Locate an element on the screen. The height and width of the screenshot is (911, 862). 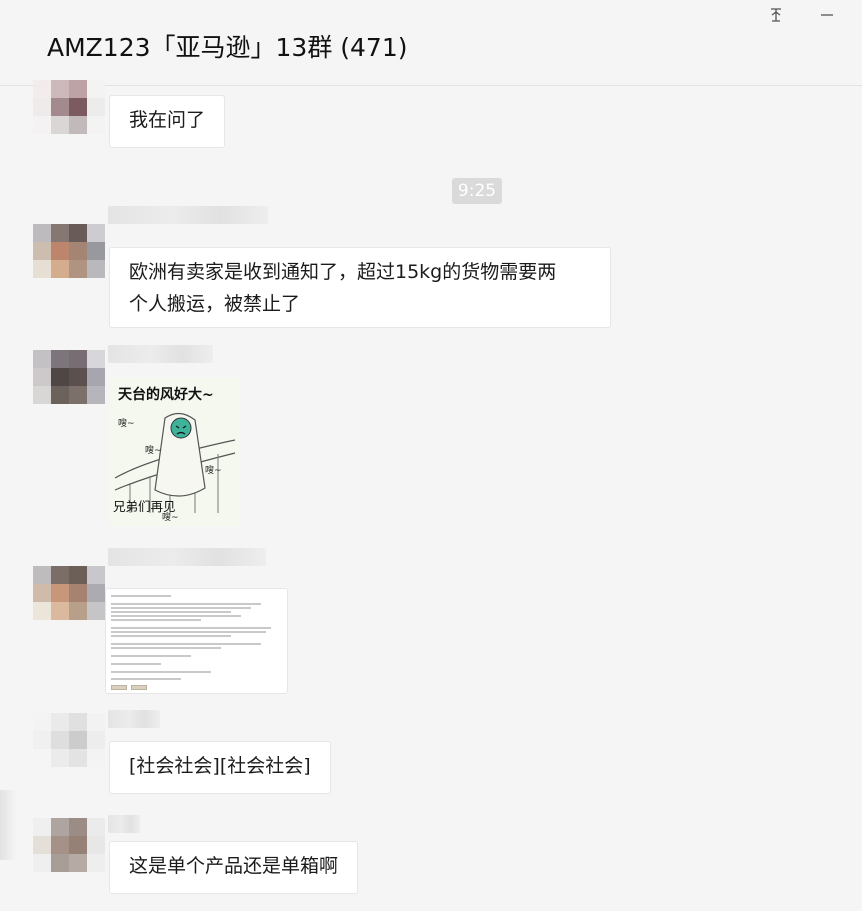
sticker-image: 天台的风好大~ 嗖~ 嗖~ 嗖~ 嗖~ 兄弟们再见 is located at coordinates (175, 452).